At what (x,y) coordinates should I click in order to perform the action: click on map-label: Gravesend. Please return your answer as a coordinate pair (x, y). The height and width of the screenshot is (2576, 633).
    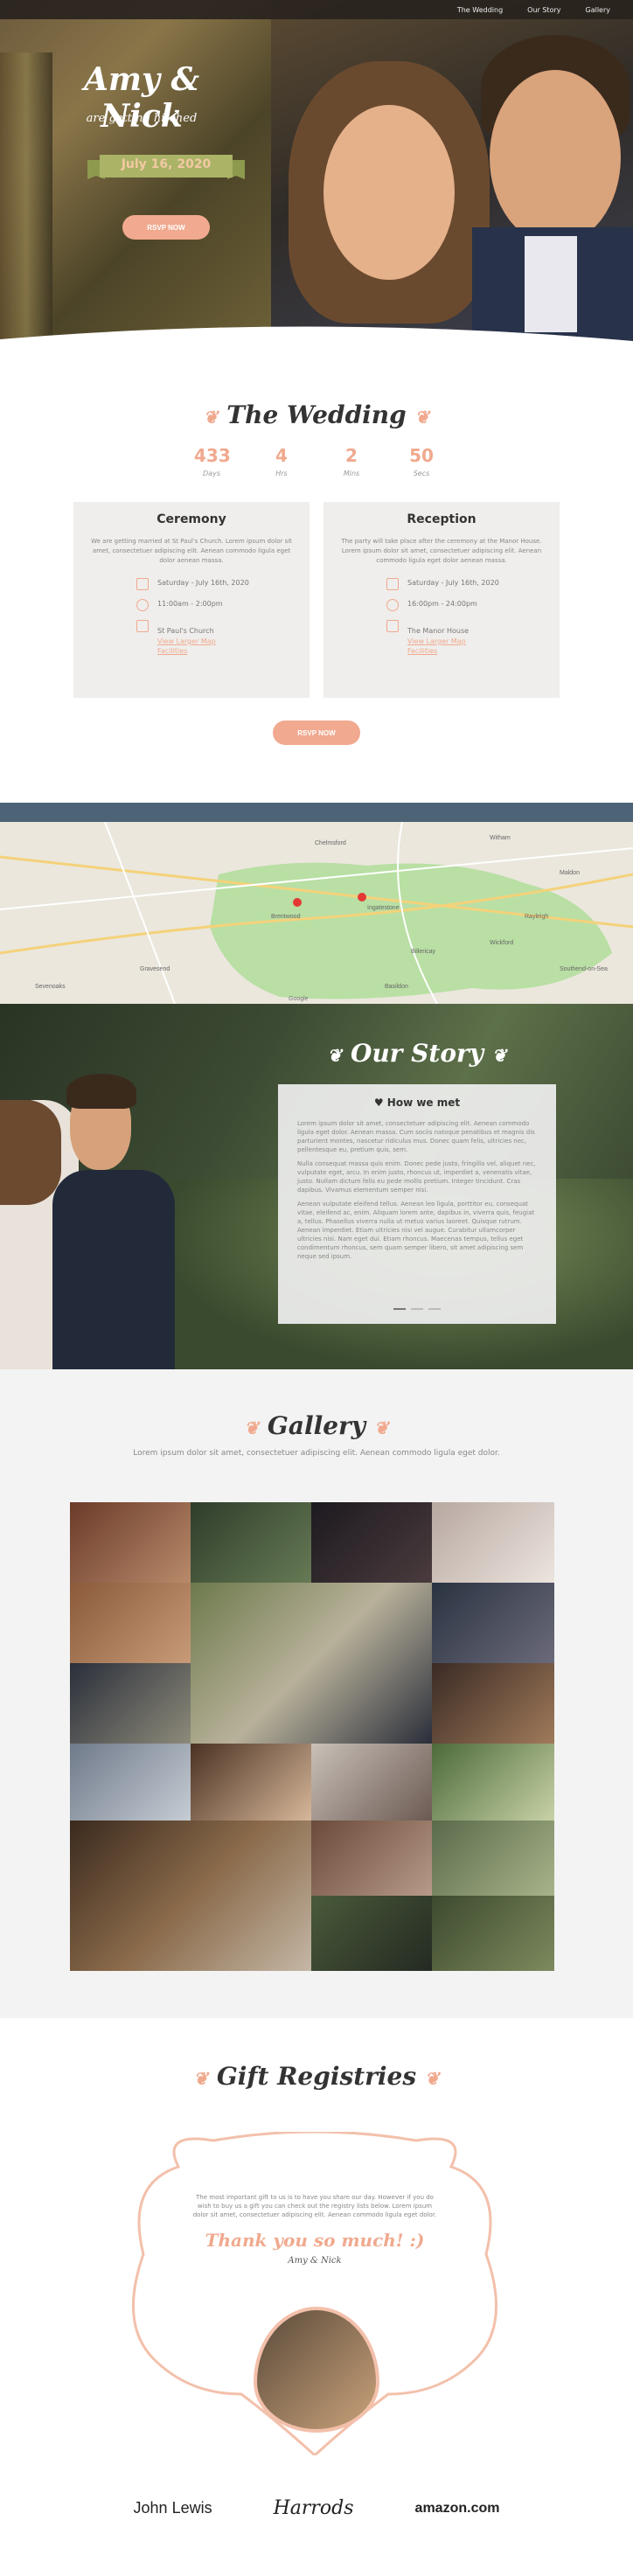
    Looking at the image, I should click on (155, 969).